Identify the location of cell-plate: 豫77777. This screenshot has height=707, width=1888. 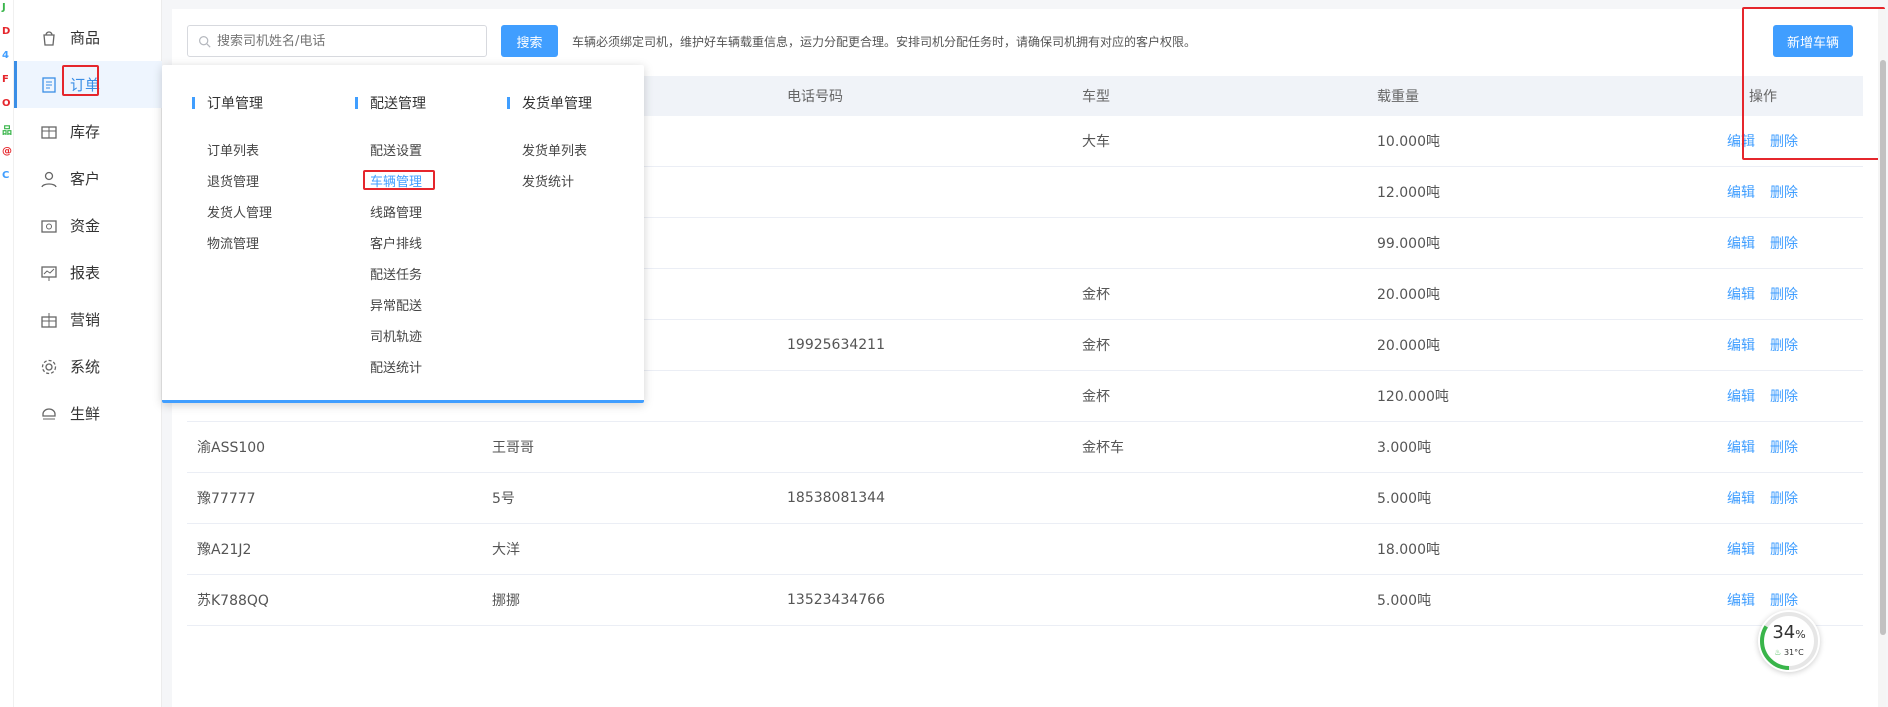
(226, 499).